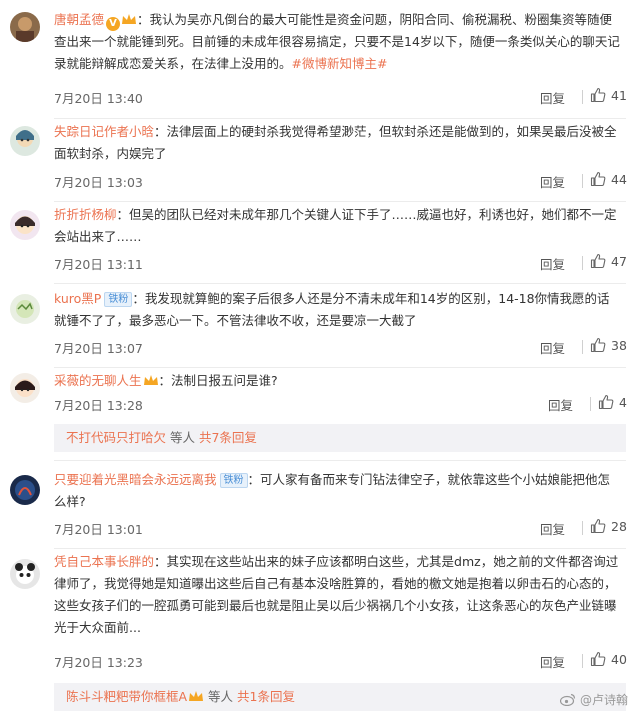 Image resolution: width=640 pixels, height=719 pixels. What do you see at coordinates (340, 661) in the screenshot?
I see `comment-meta: 7月20日 13:23 回复 40` at bounding box center [340, 661].